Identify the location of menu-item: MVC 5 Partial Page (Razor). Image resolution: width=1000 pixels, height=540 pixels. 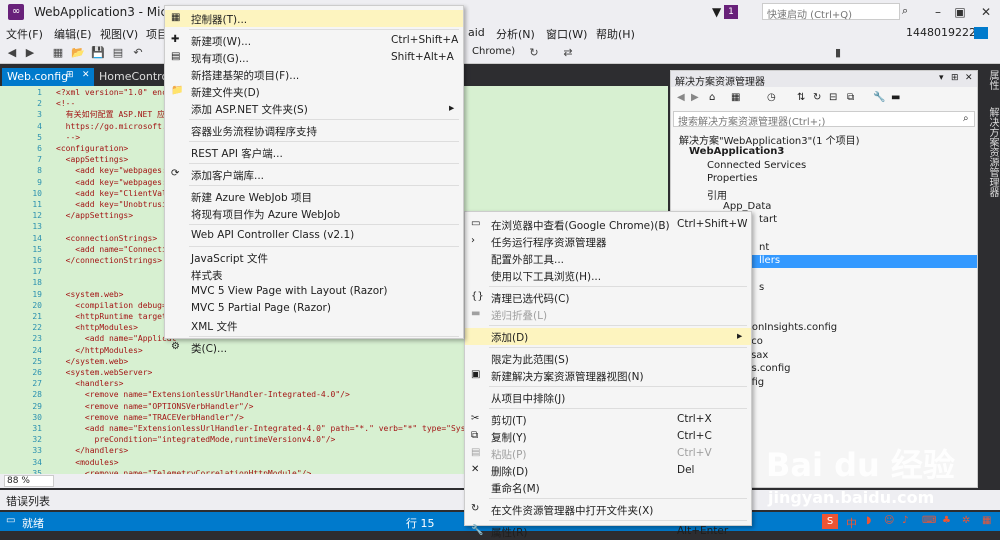
(314, 308).